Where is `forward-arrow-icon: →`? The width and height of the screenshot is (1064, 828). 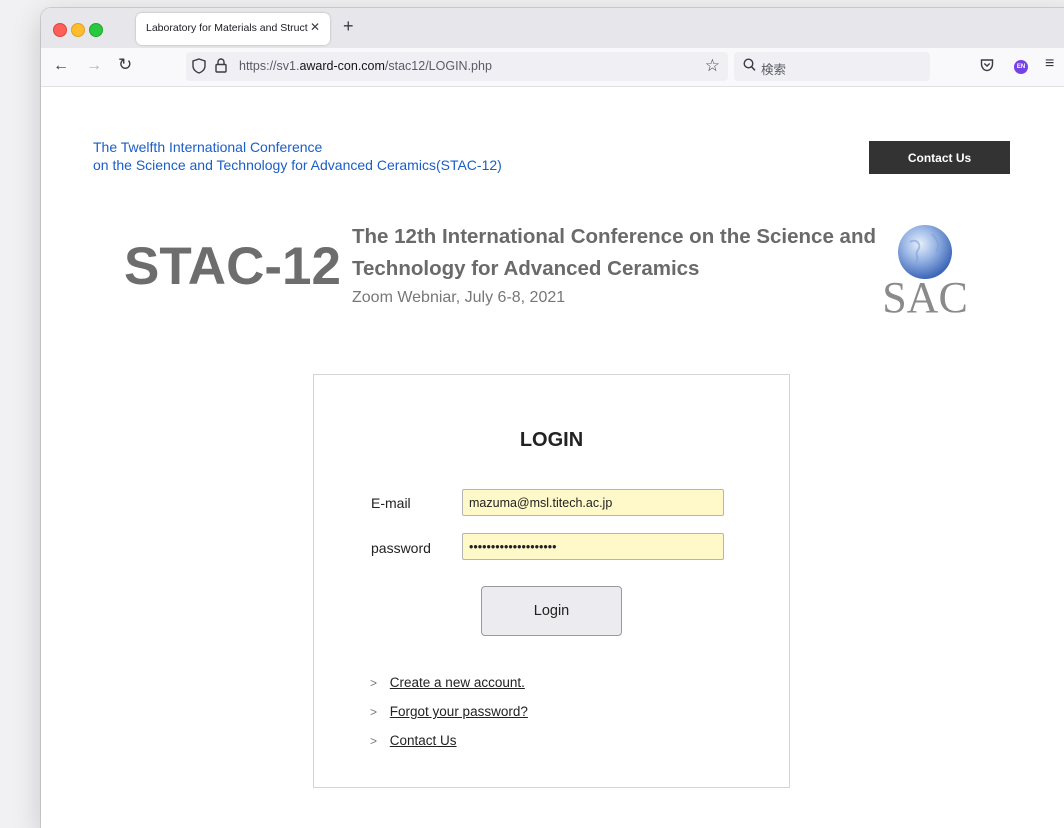 forward-arrow-icon: → is located at coordinates (94, 66).